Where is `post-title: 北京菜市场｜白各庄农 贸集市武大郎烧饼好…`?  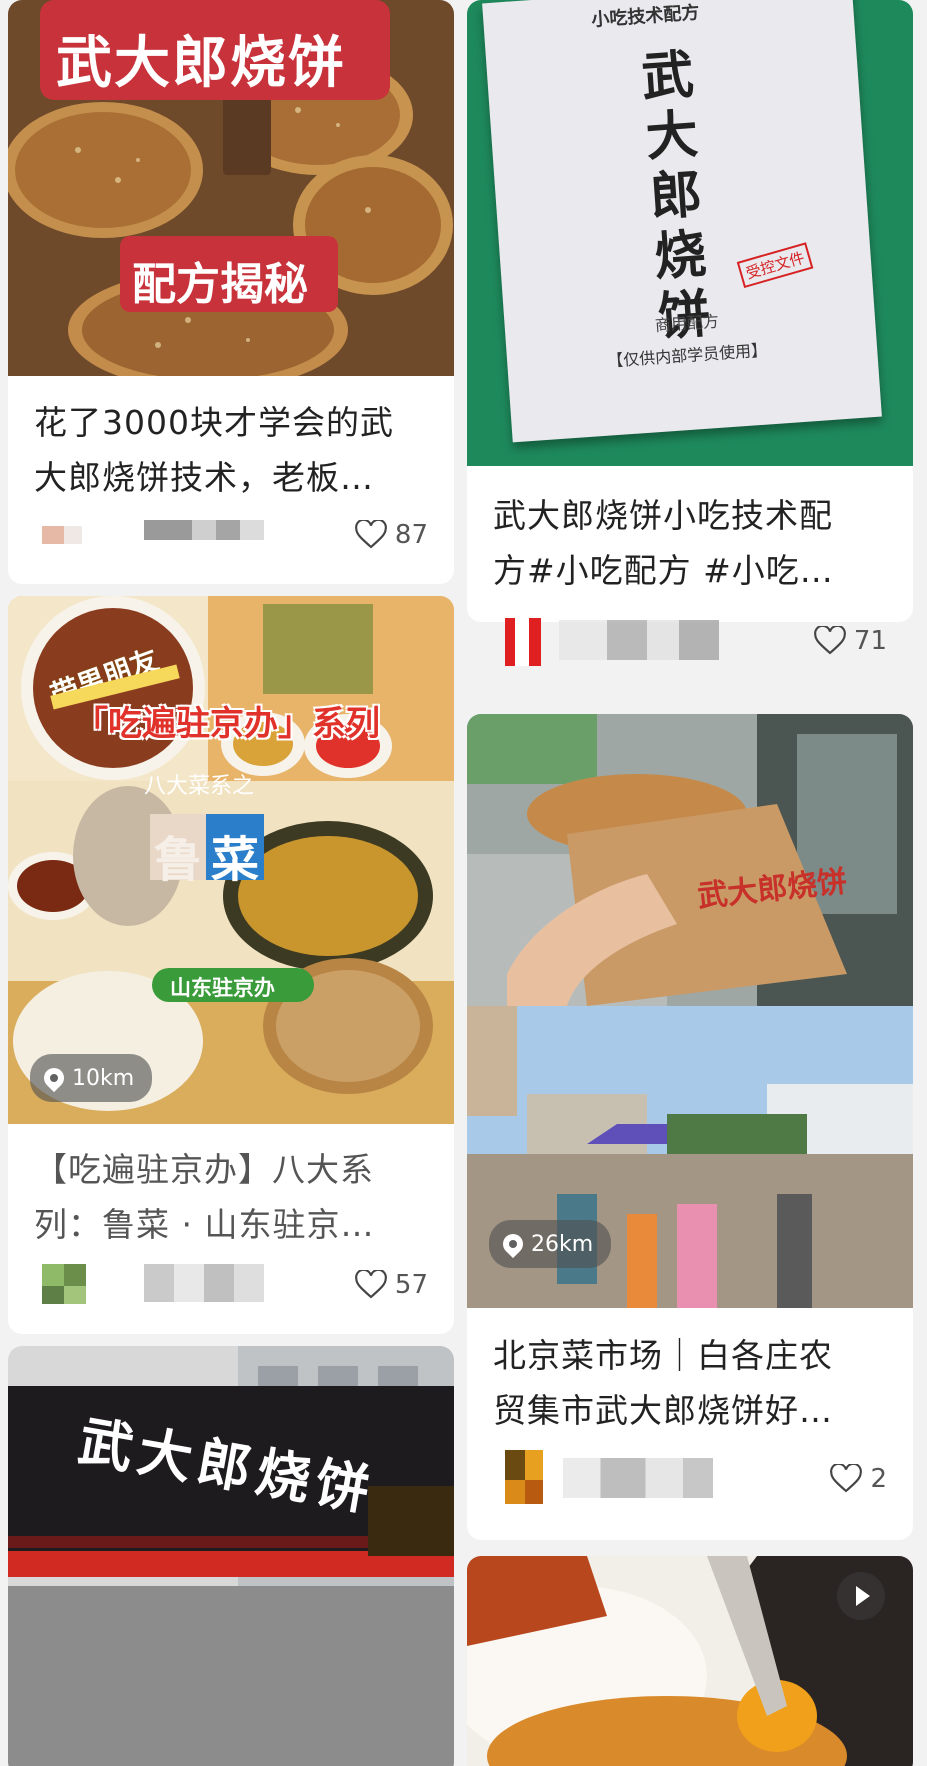
post-title: 北京菜市场｜白各庄农 贸集市武大郎烧饼好… is located at coordinates (690, 1383).